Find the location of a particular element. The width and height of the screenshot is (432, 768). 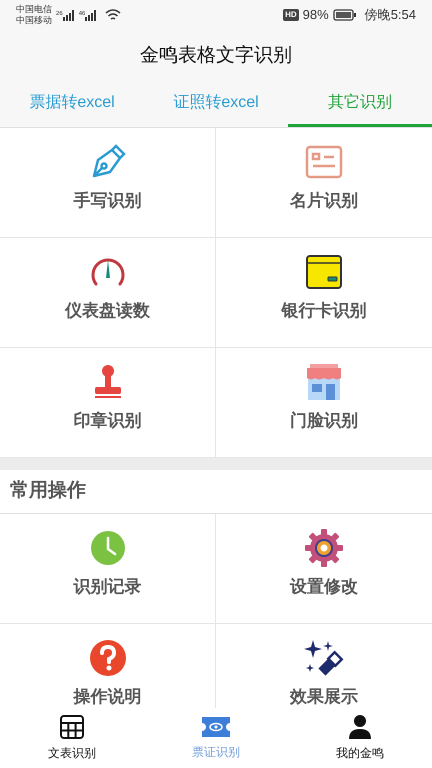

ticket-icon is located at coordinates (216, 727).